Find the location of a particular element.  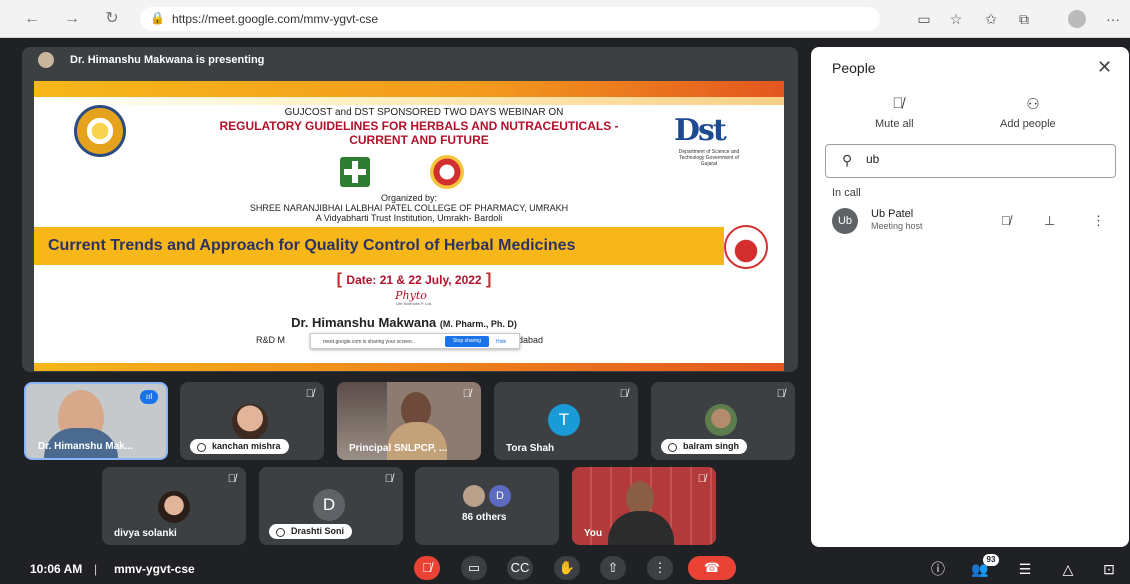

back-button: ← is located at coordinates (32, 19).